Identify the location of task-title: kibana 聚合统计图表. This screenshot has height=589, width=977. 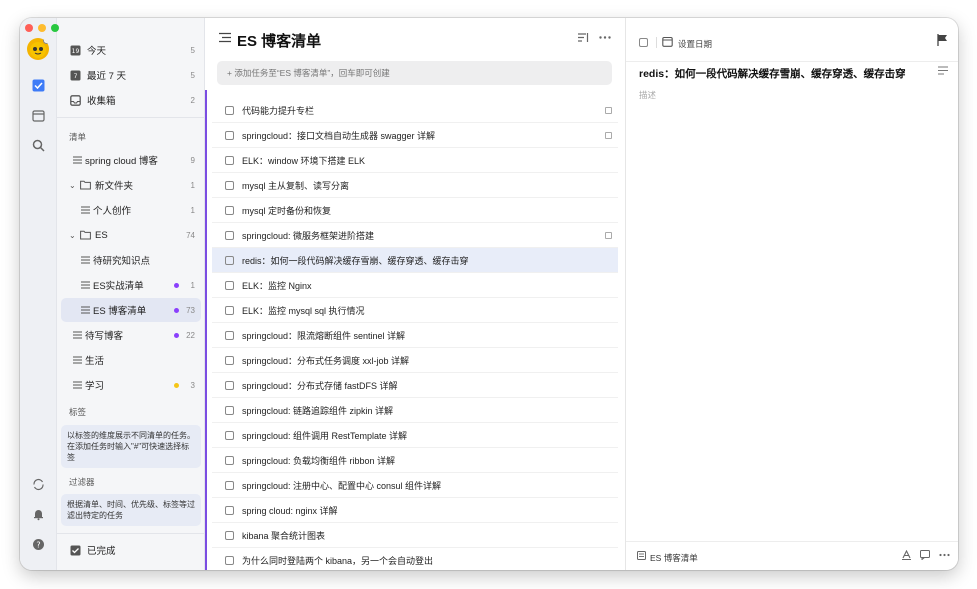
(283, 535).